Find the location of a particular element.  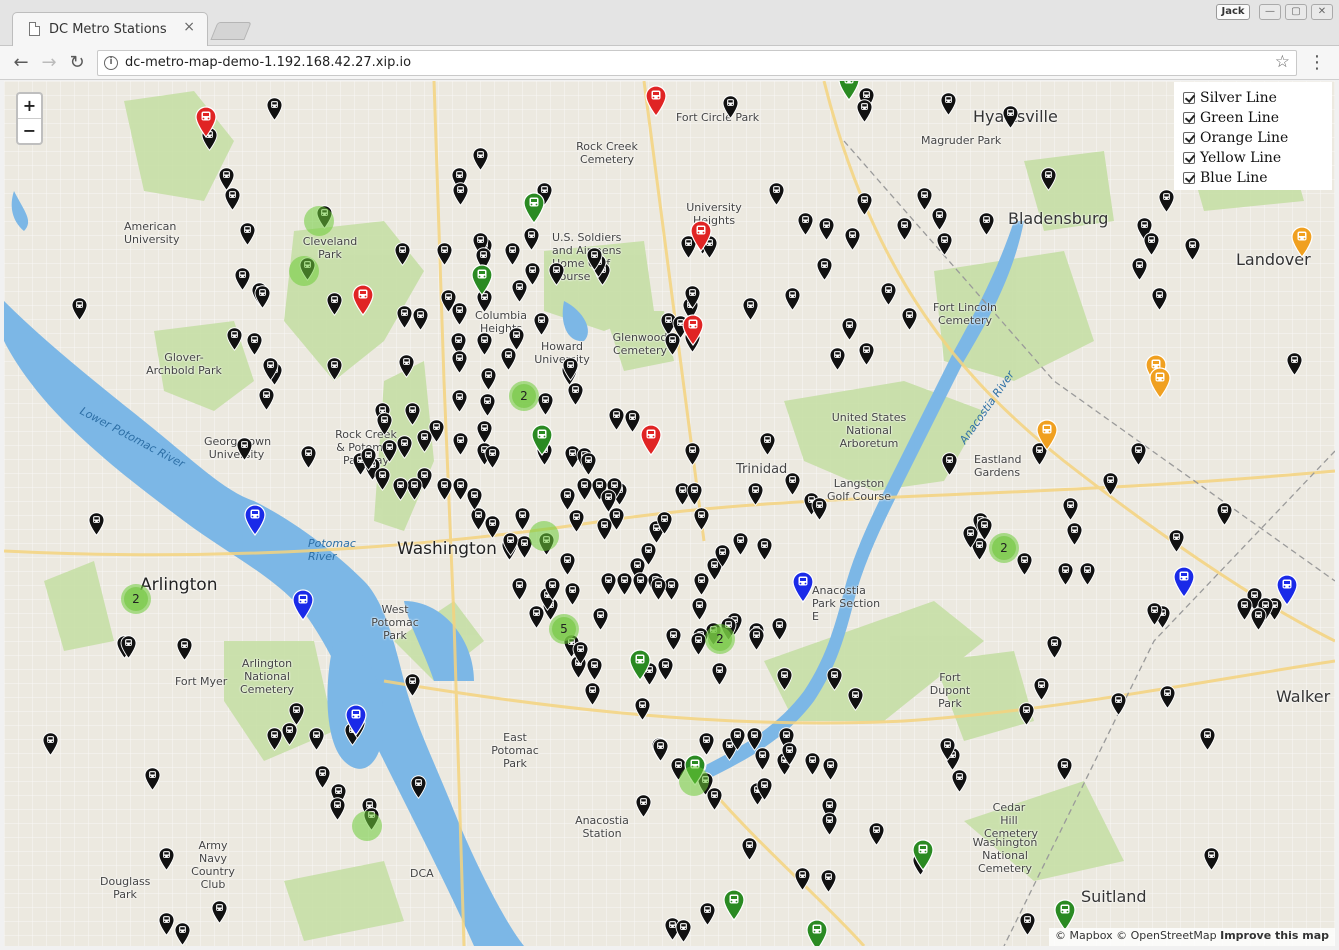

layer-yellow: Yellow Line is located at coordinates (1257, 158).